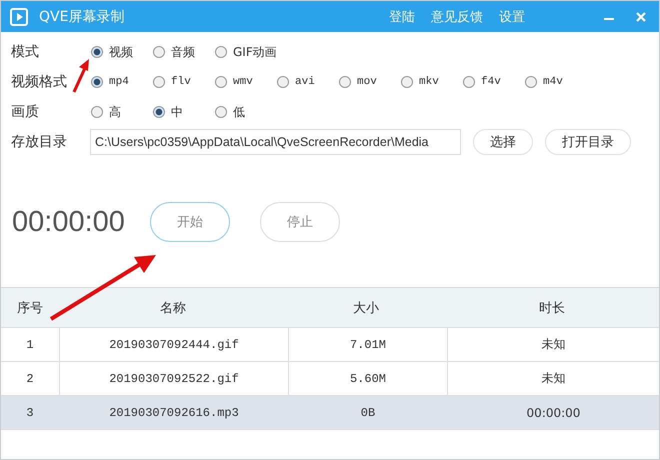 The height and width of the screenshot is (460, 660). I want to click on setting-label: 存放目录, so click(39, 142).